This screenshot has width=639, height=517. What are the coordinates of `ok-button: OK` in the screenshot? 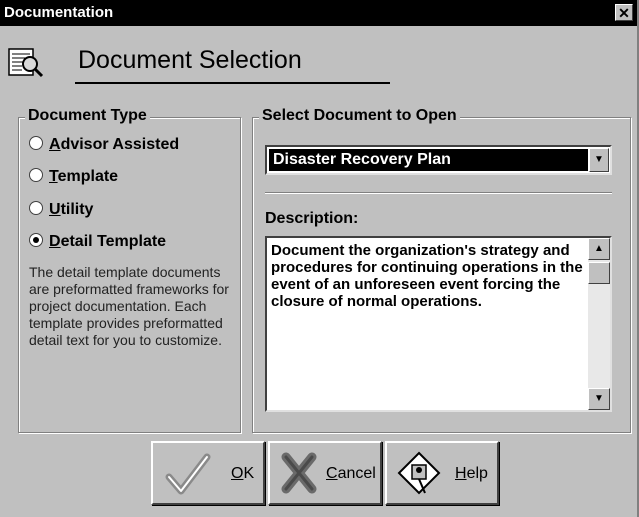 It's located at (208, 473).